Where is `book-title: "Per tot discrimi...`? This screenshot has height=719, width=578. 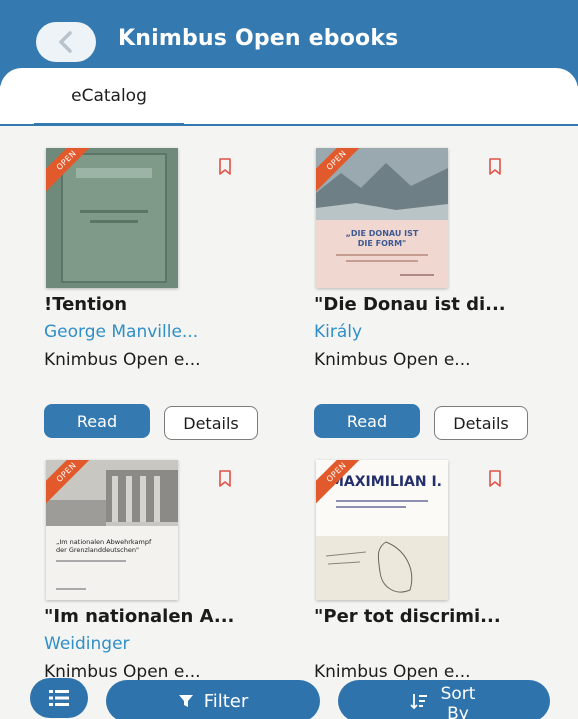
book-title: "Per tot discrimi... is located at coordinates (440, 616).